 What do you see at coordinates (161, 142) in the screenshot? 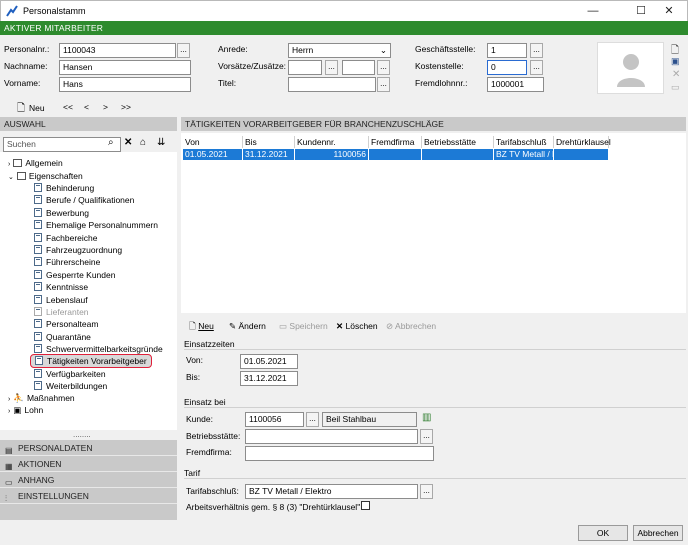
I see `collapse-icon: ⇊` at bounding box center [161, 142].